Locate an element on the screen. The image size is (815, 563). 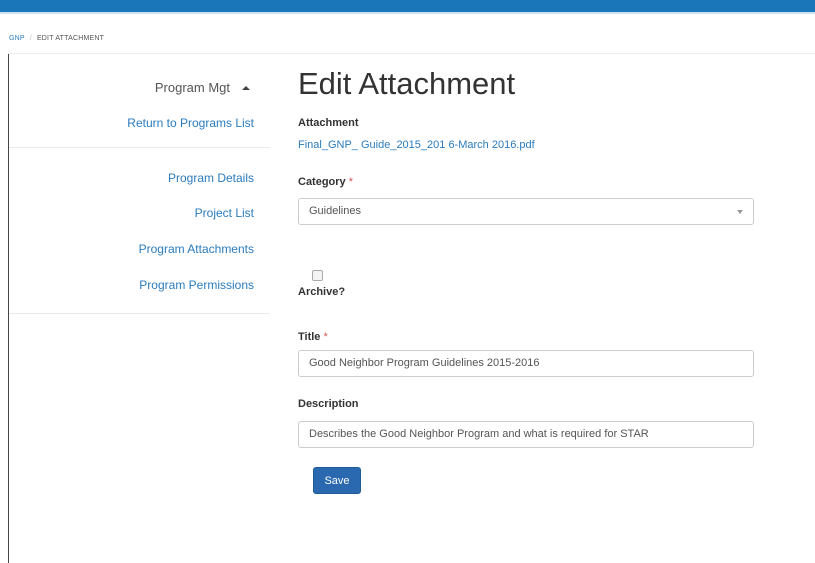
save-button: Save is located at coordinates (337, 480).